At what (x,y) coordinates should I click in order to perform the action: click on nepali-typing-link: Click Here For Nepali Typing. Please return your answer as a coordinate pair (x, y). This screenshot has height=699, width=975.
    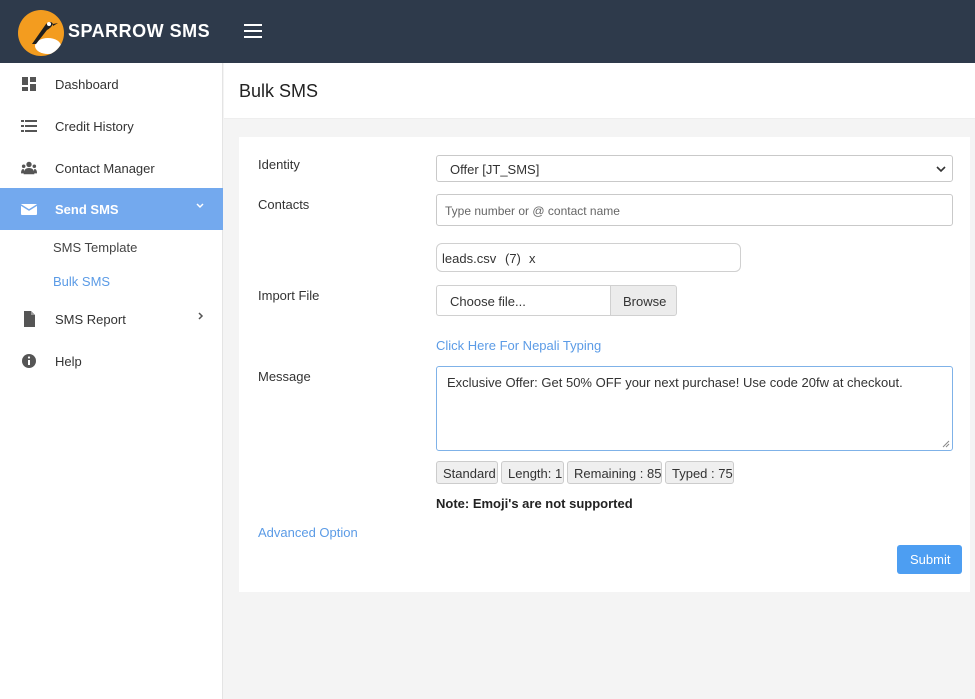
    Looking at the image, I should click on (518, 345).